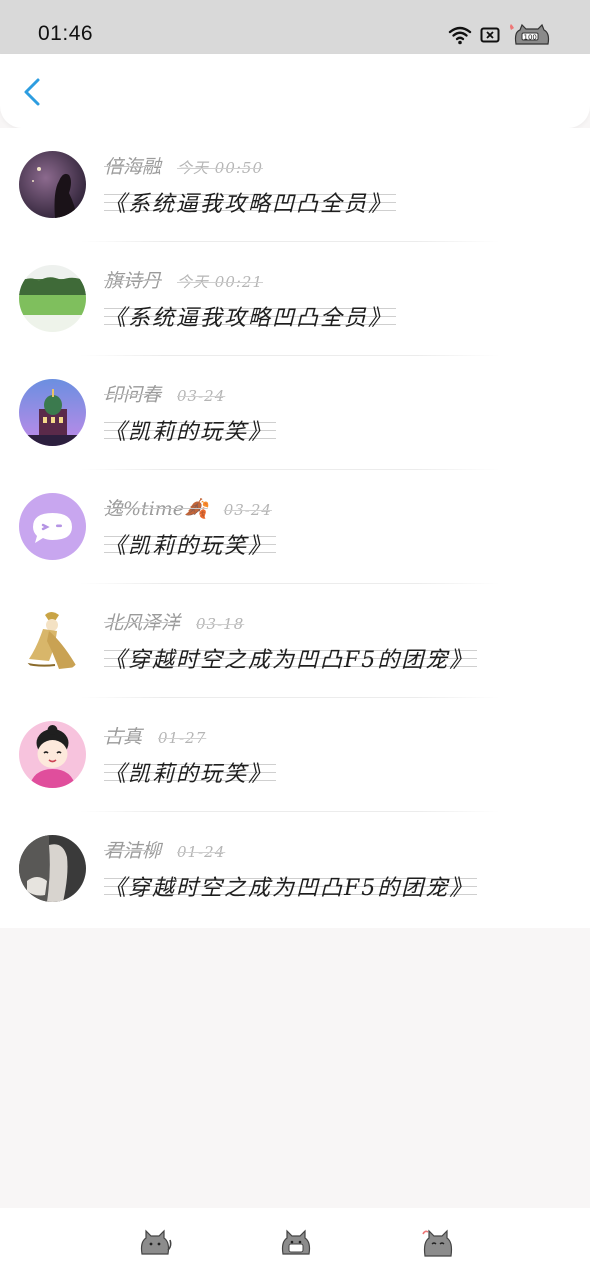  I want to click on nav-profile-button, so click(438, 1244).